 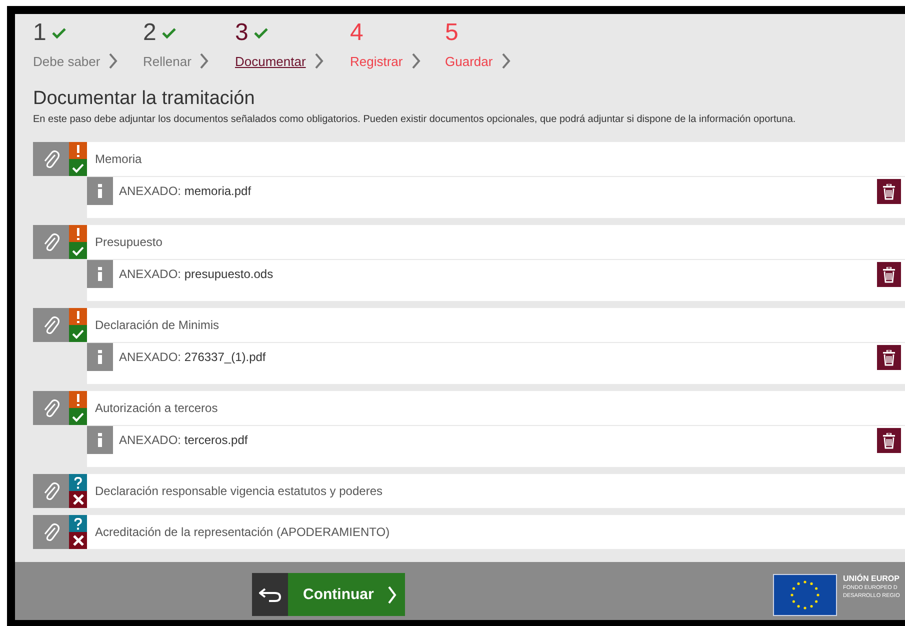 I want to click on instructions-text: En este paso debe adjuntar los documentos señalados como obligatorios. Pueden existir documentos opcionales, que podrá adjuntar si dispone de la información oportuna., so click(x=415, y=119).